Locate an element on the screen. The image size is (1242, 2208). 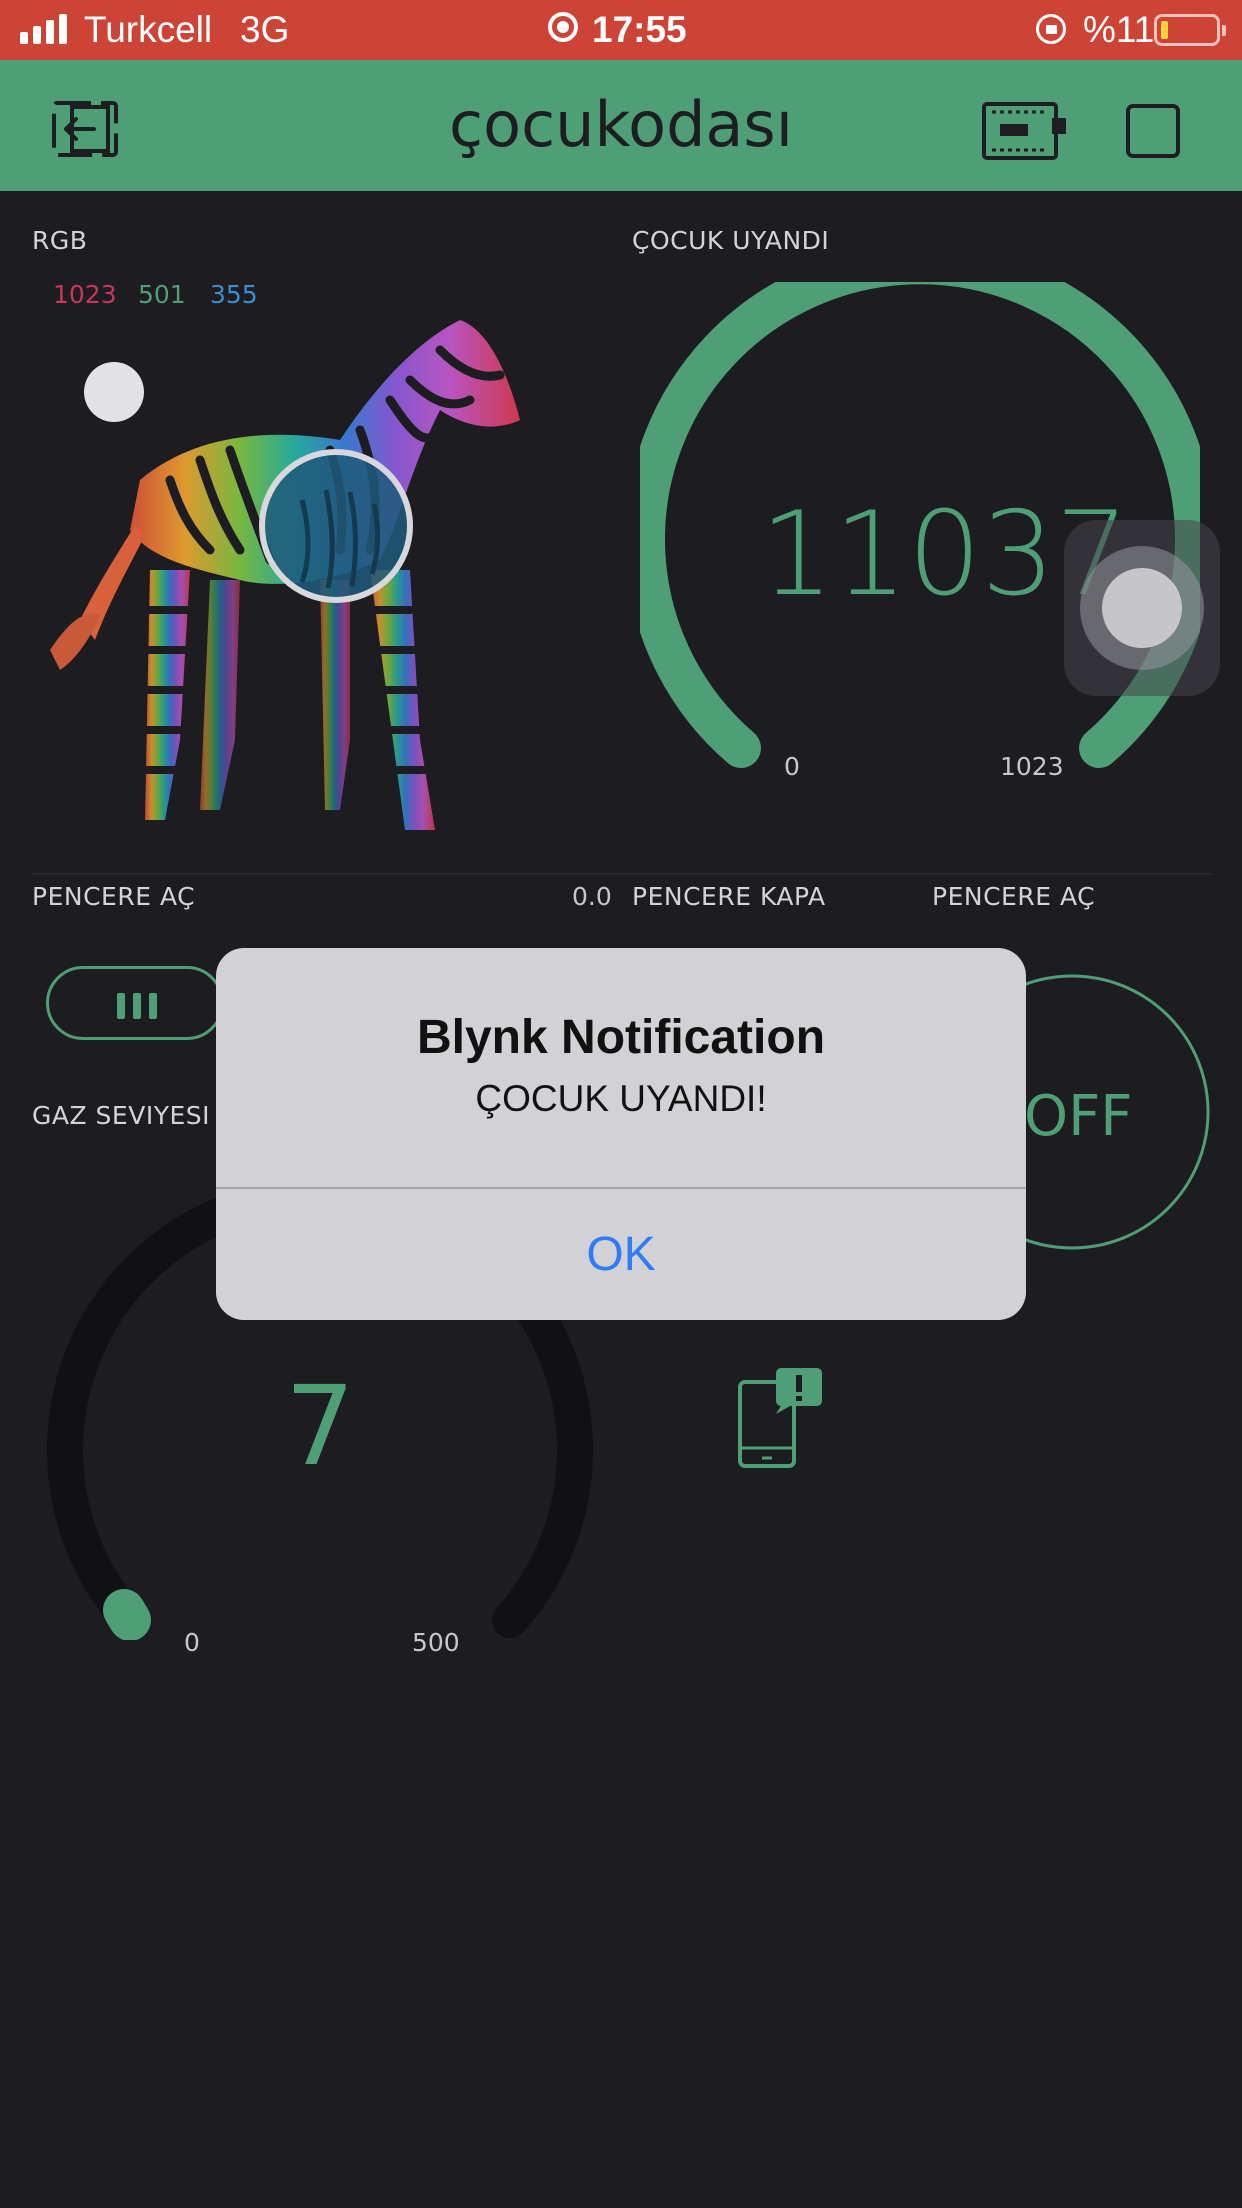
pencere-kapa-label: PENCERE KAPA is located at coordinates (729, 896).